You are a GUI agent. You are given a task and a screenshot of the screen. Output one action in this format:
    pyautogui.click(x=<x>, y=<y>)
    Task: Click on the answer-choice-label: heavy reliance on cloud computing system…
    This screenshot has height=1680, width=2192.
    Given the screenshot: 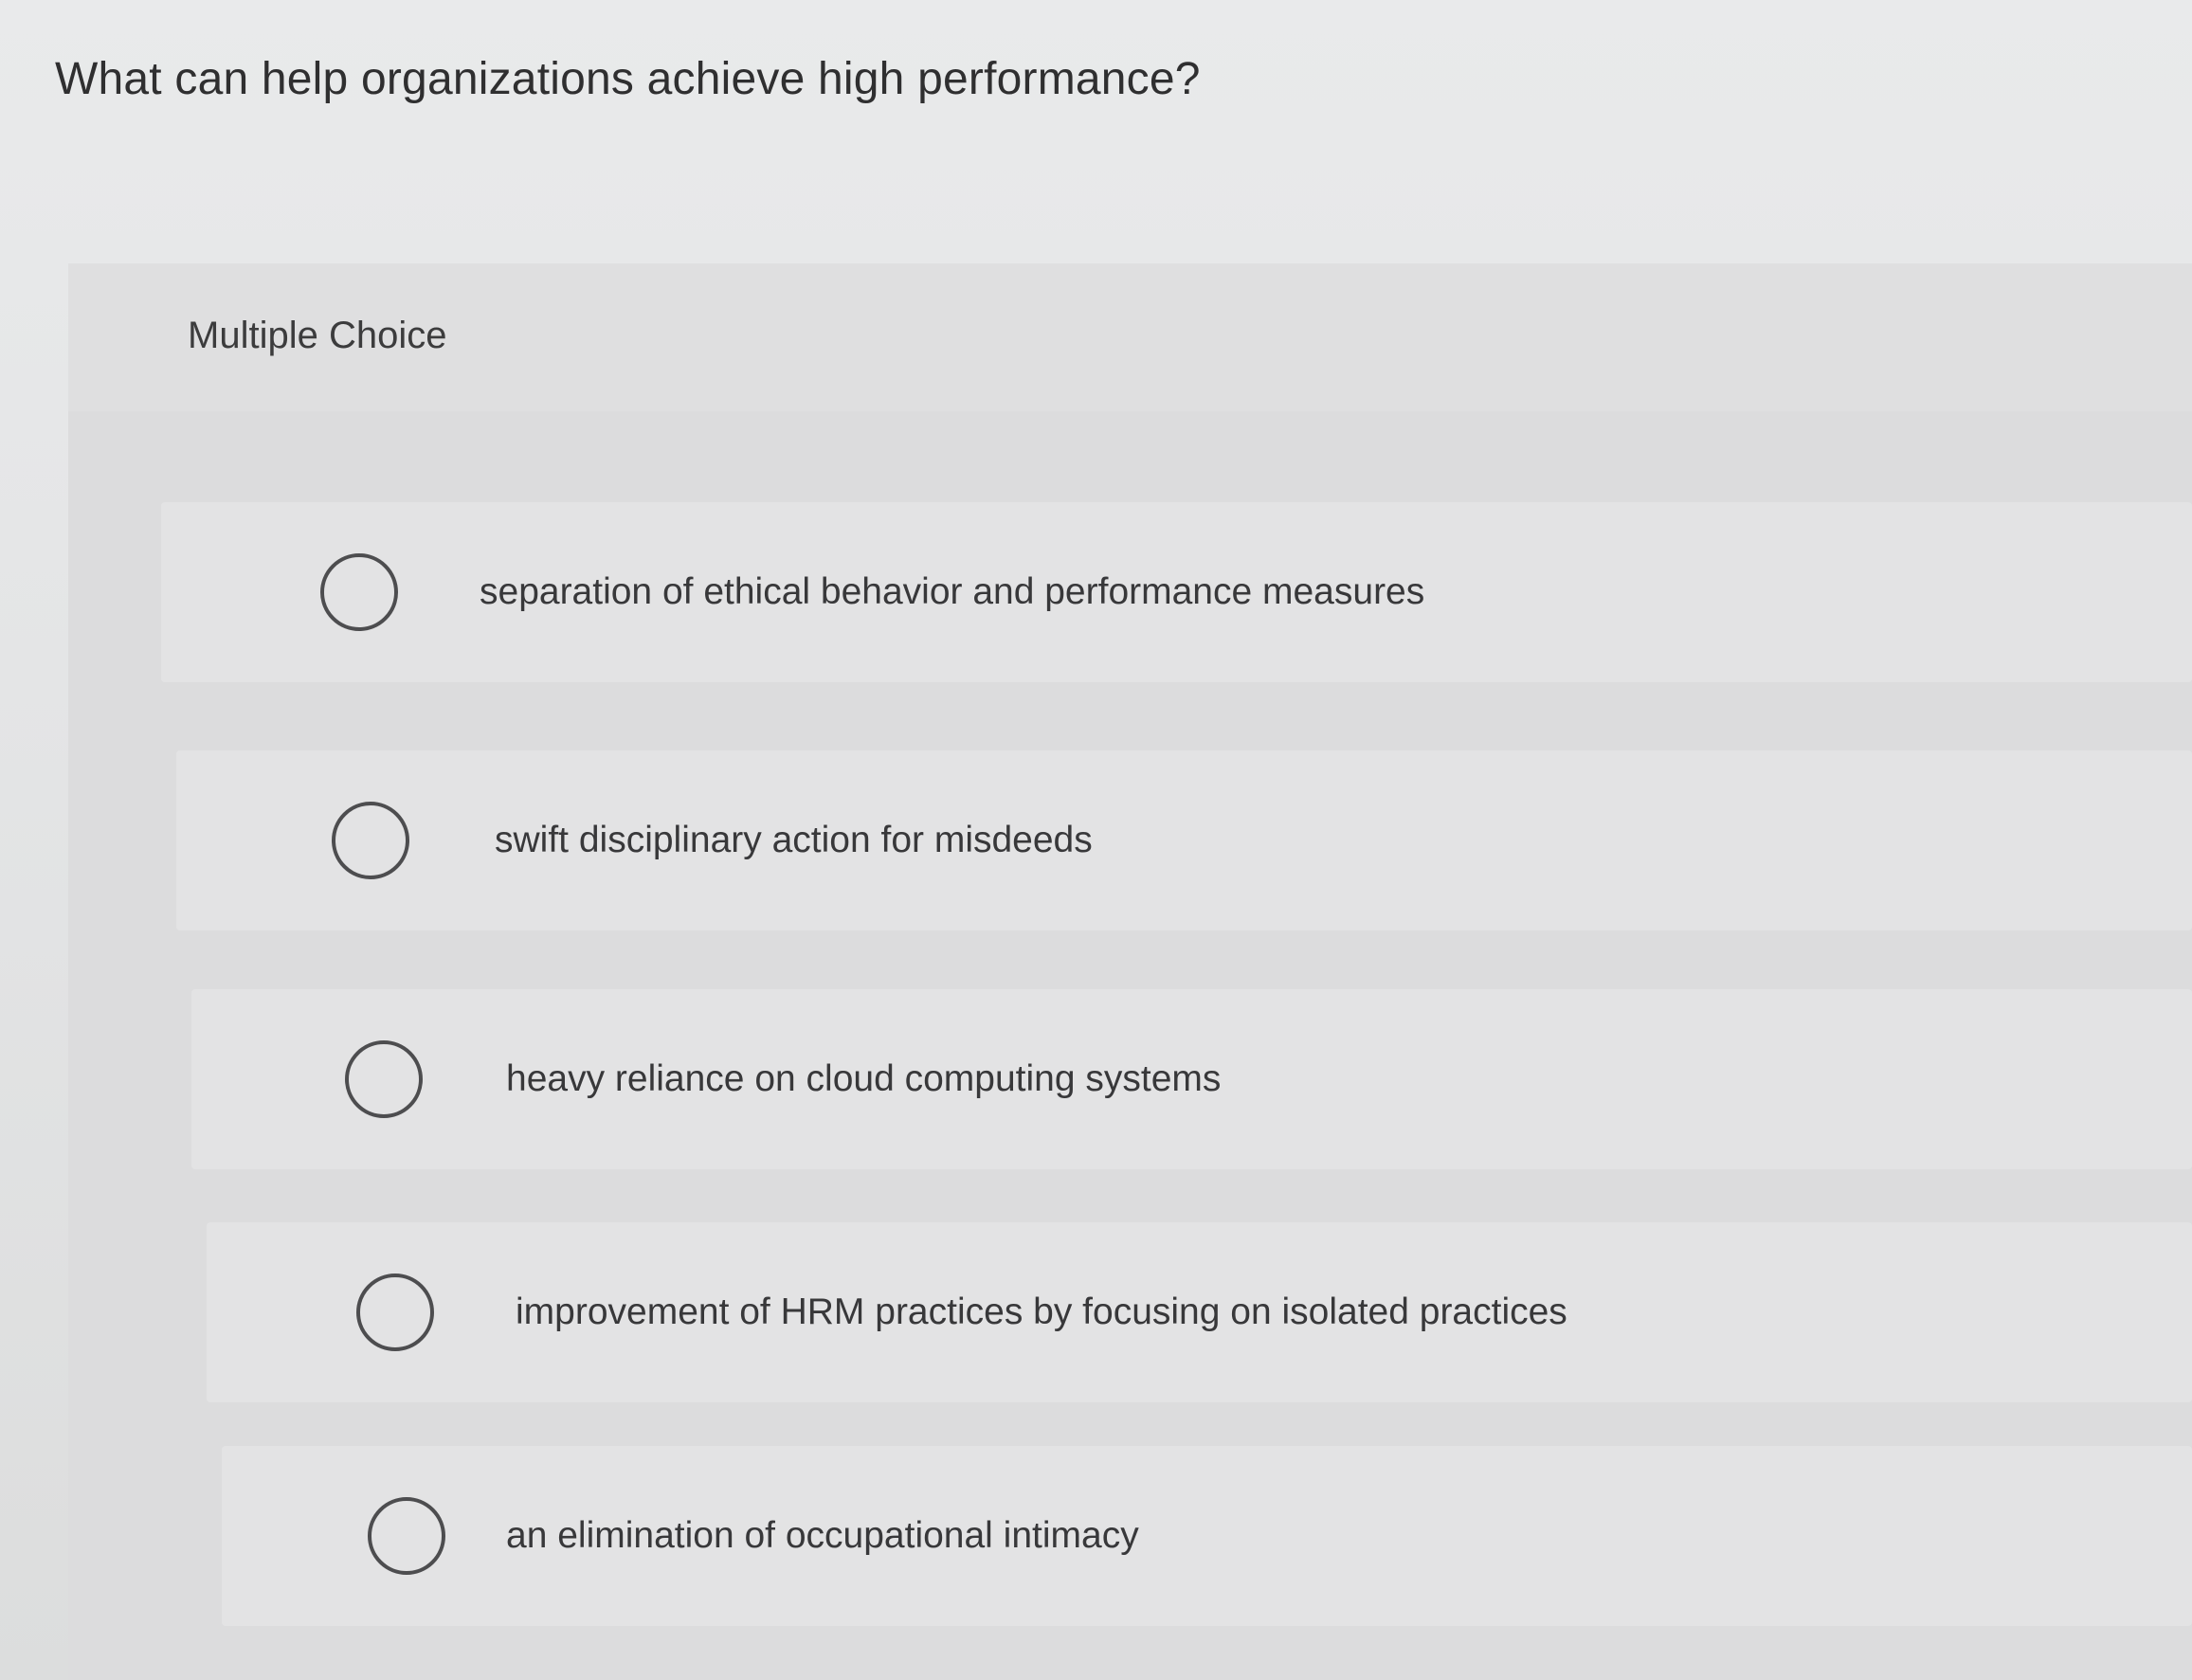 What is the action you would take?
    pyautogui.click(x=864, y=1078)
    